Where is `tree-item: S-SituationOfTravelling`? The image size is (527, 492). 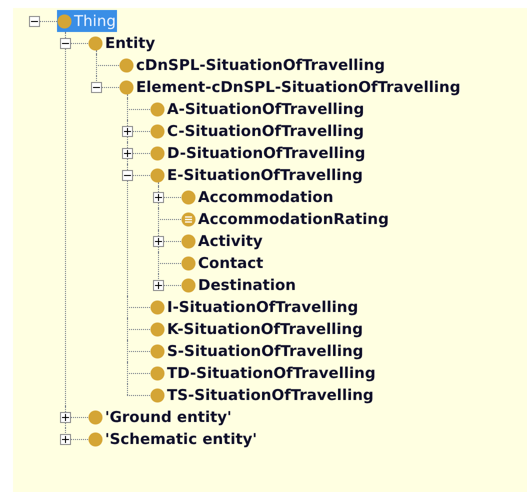 tree-item: S-SituationOfTravelling is located at coordinates (257, 351).